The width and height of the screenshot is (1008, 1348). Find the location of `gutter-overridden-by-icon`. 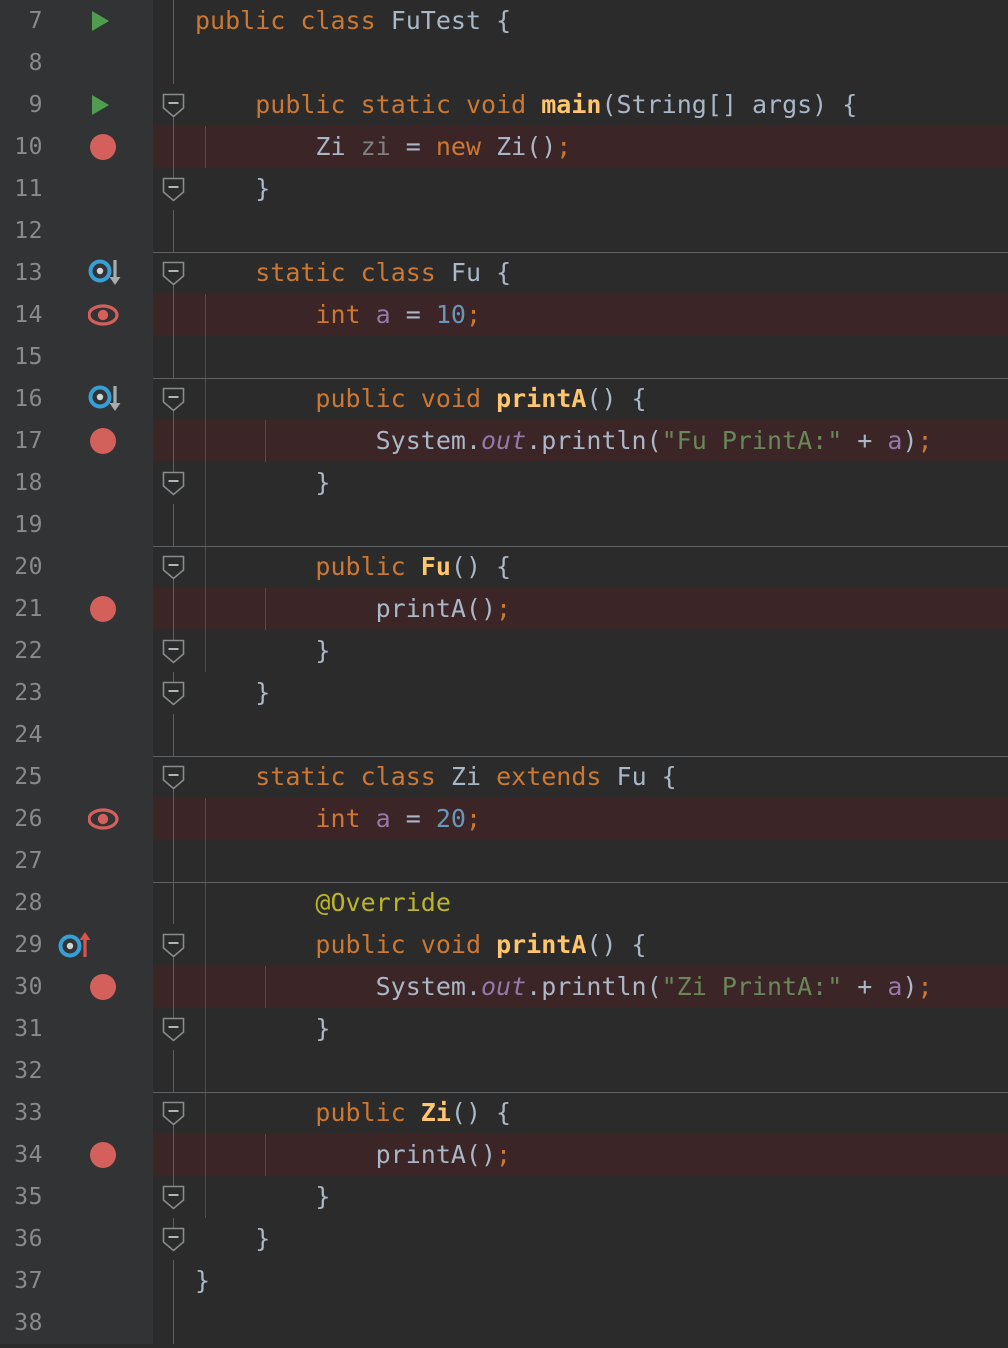

gutter-overridden-by-icon is located at coordinates (110, 273).